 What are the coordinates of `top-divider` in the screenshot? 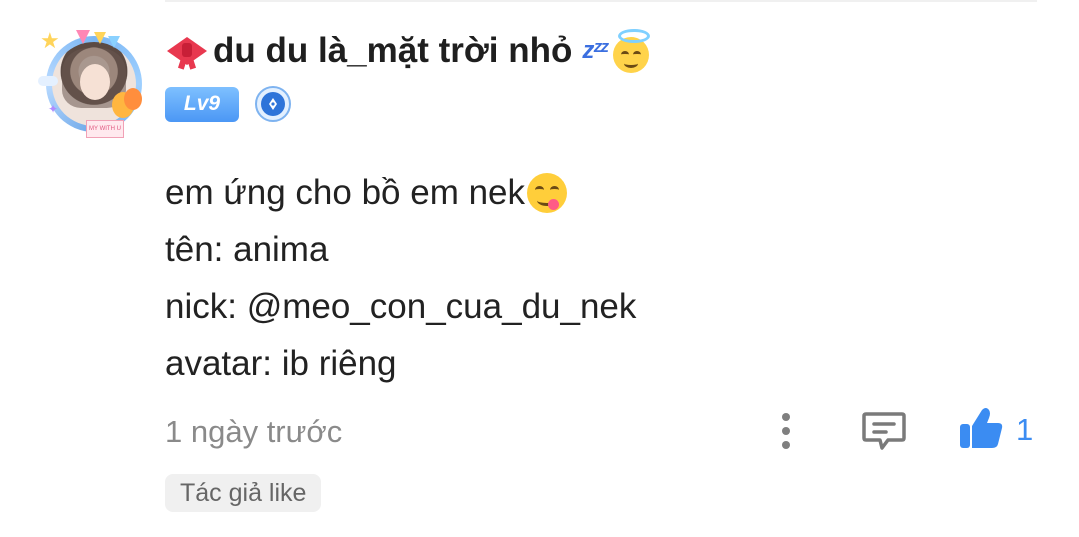 It's located at (601, 1).